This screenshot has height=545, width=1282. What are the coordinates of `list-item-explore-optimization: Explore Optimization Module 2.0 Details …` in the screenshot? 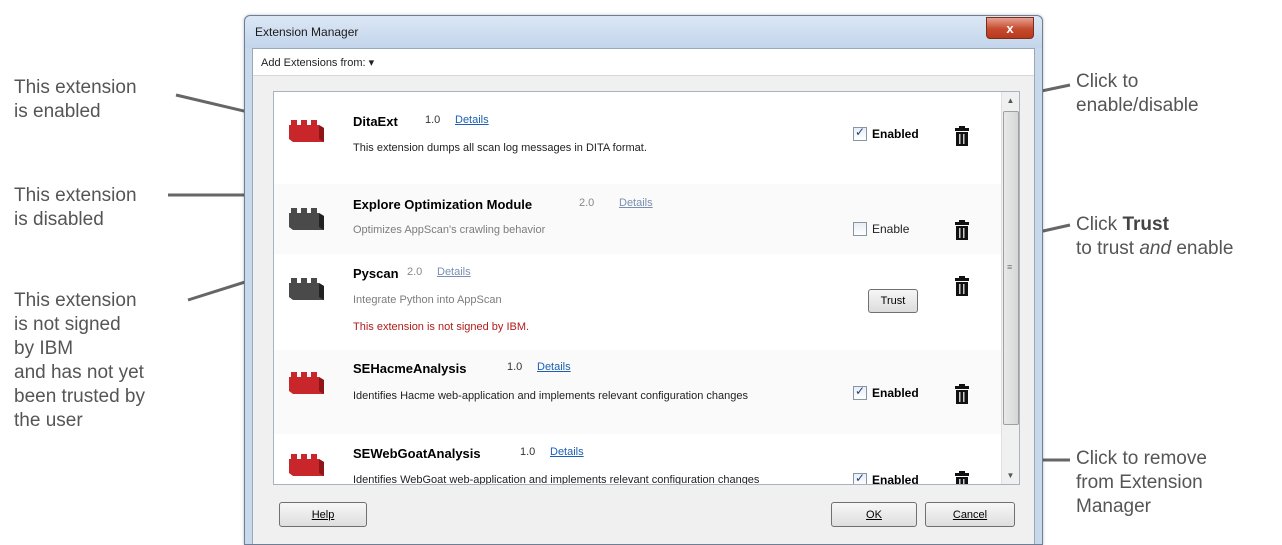 It's located at (637, 219).